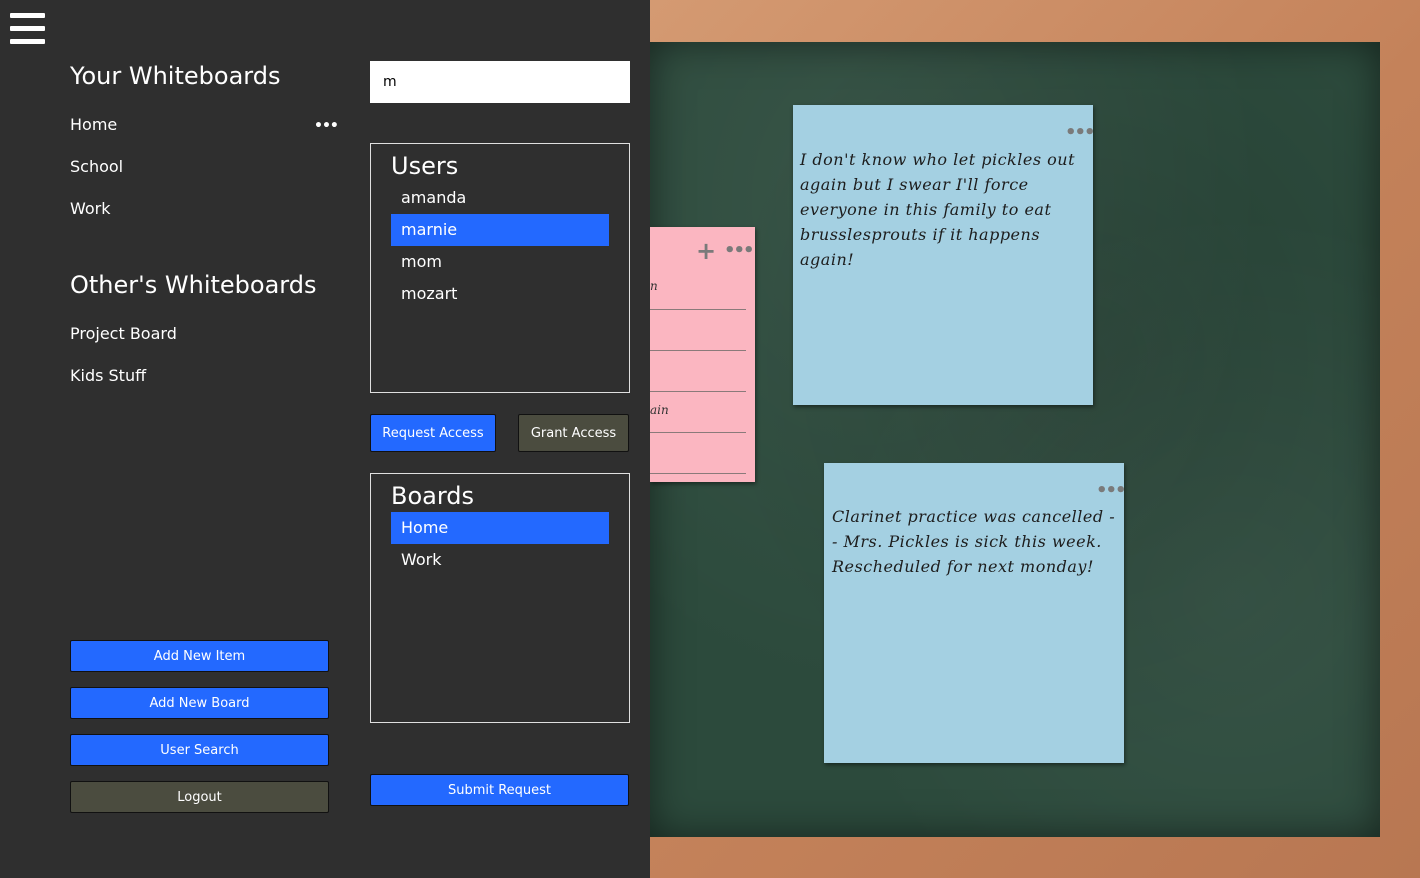 This screenshot has height=878, width=1420. Describe the element at coordinates (199, 656) in the screenshot. I see `add-new-item-button: Add New Item` at that location.